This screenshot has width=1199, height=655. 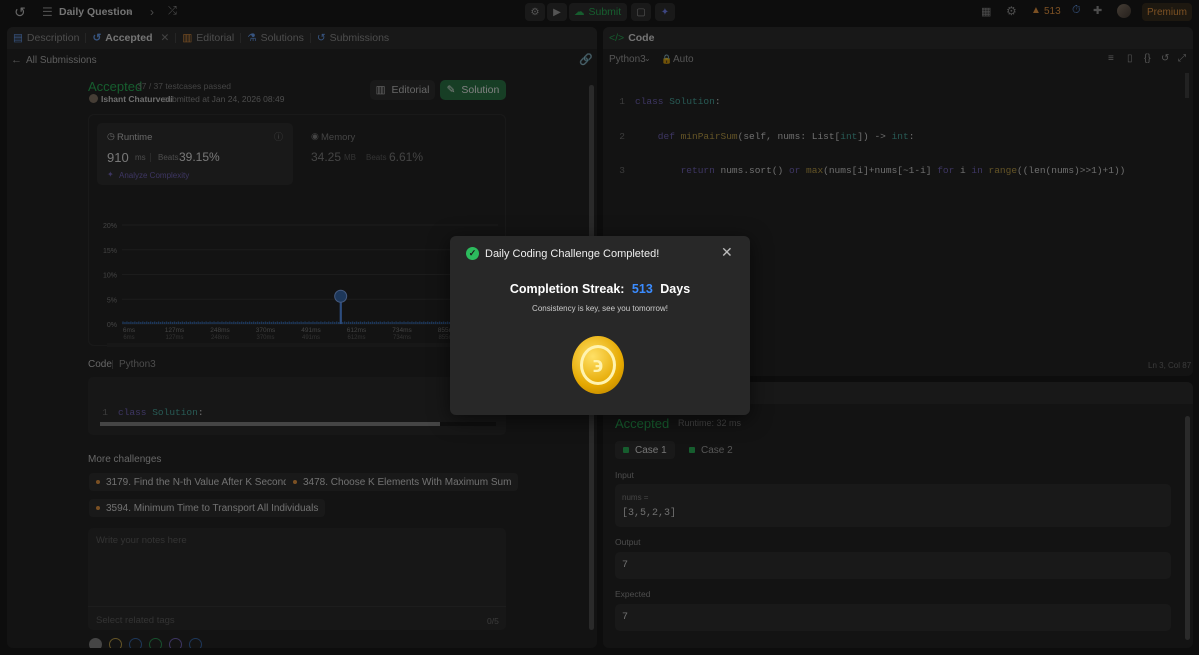 I want to click on streak-unit: Days, so click(x=675, y=289).